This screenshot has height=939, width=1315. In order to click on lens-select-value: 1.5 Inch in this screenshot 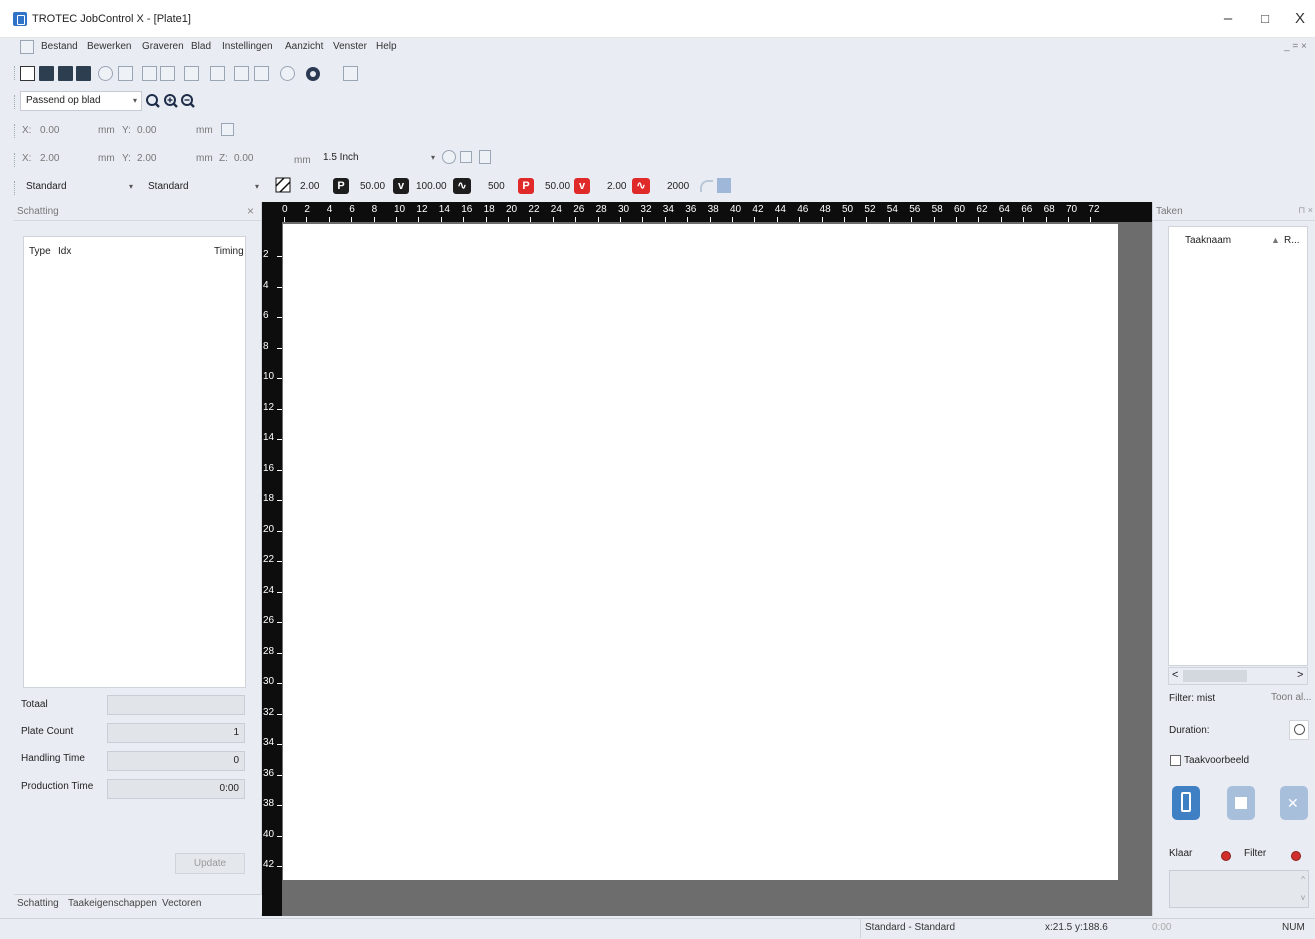, I will do `click(341, 157)`.